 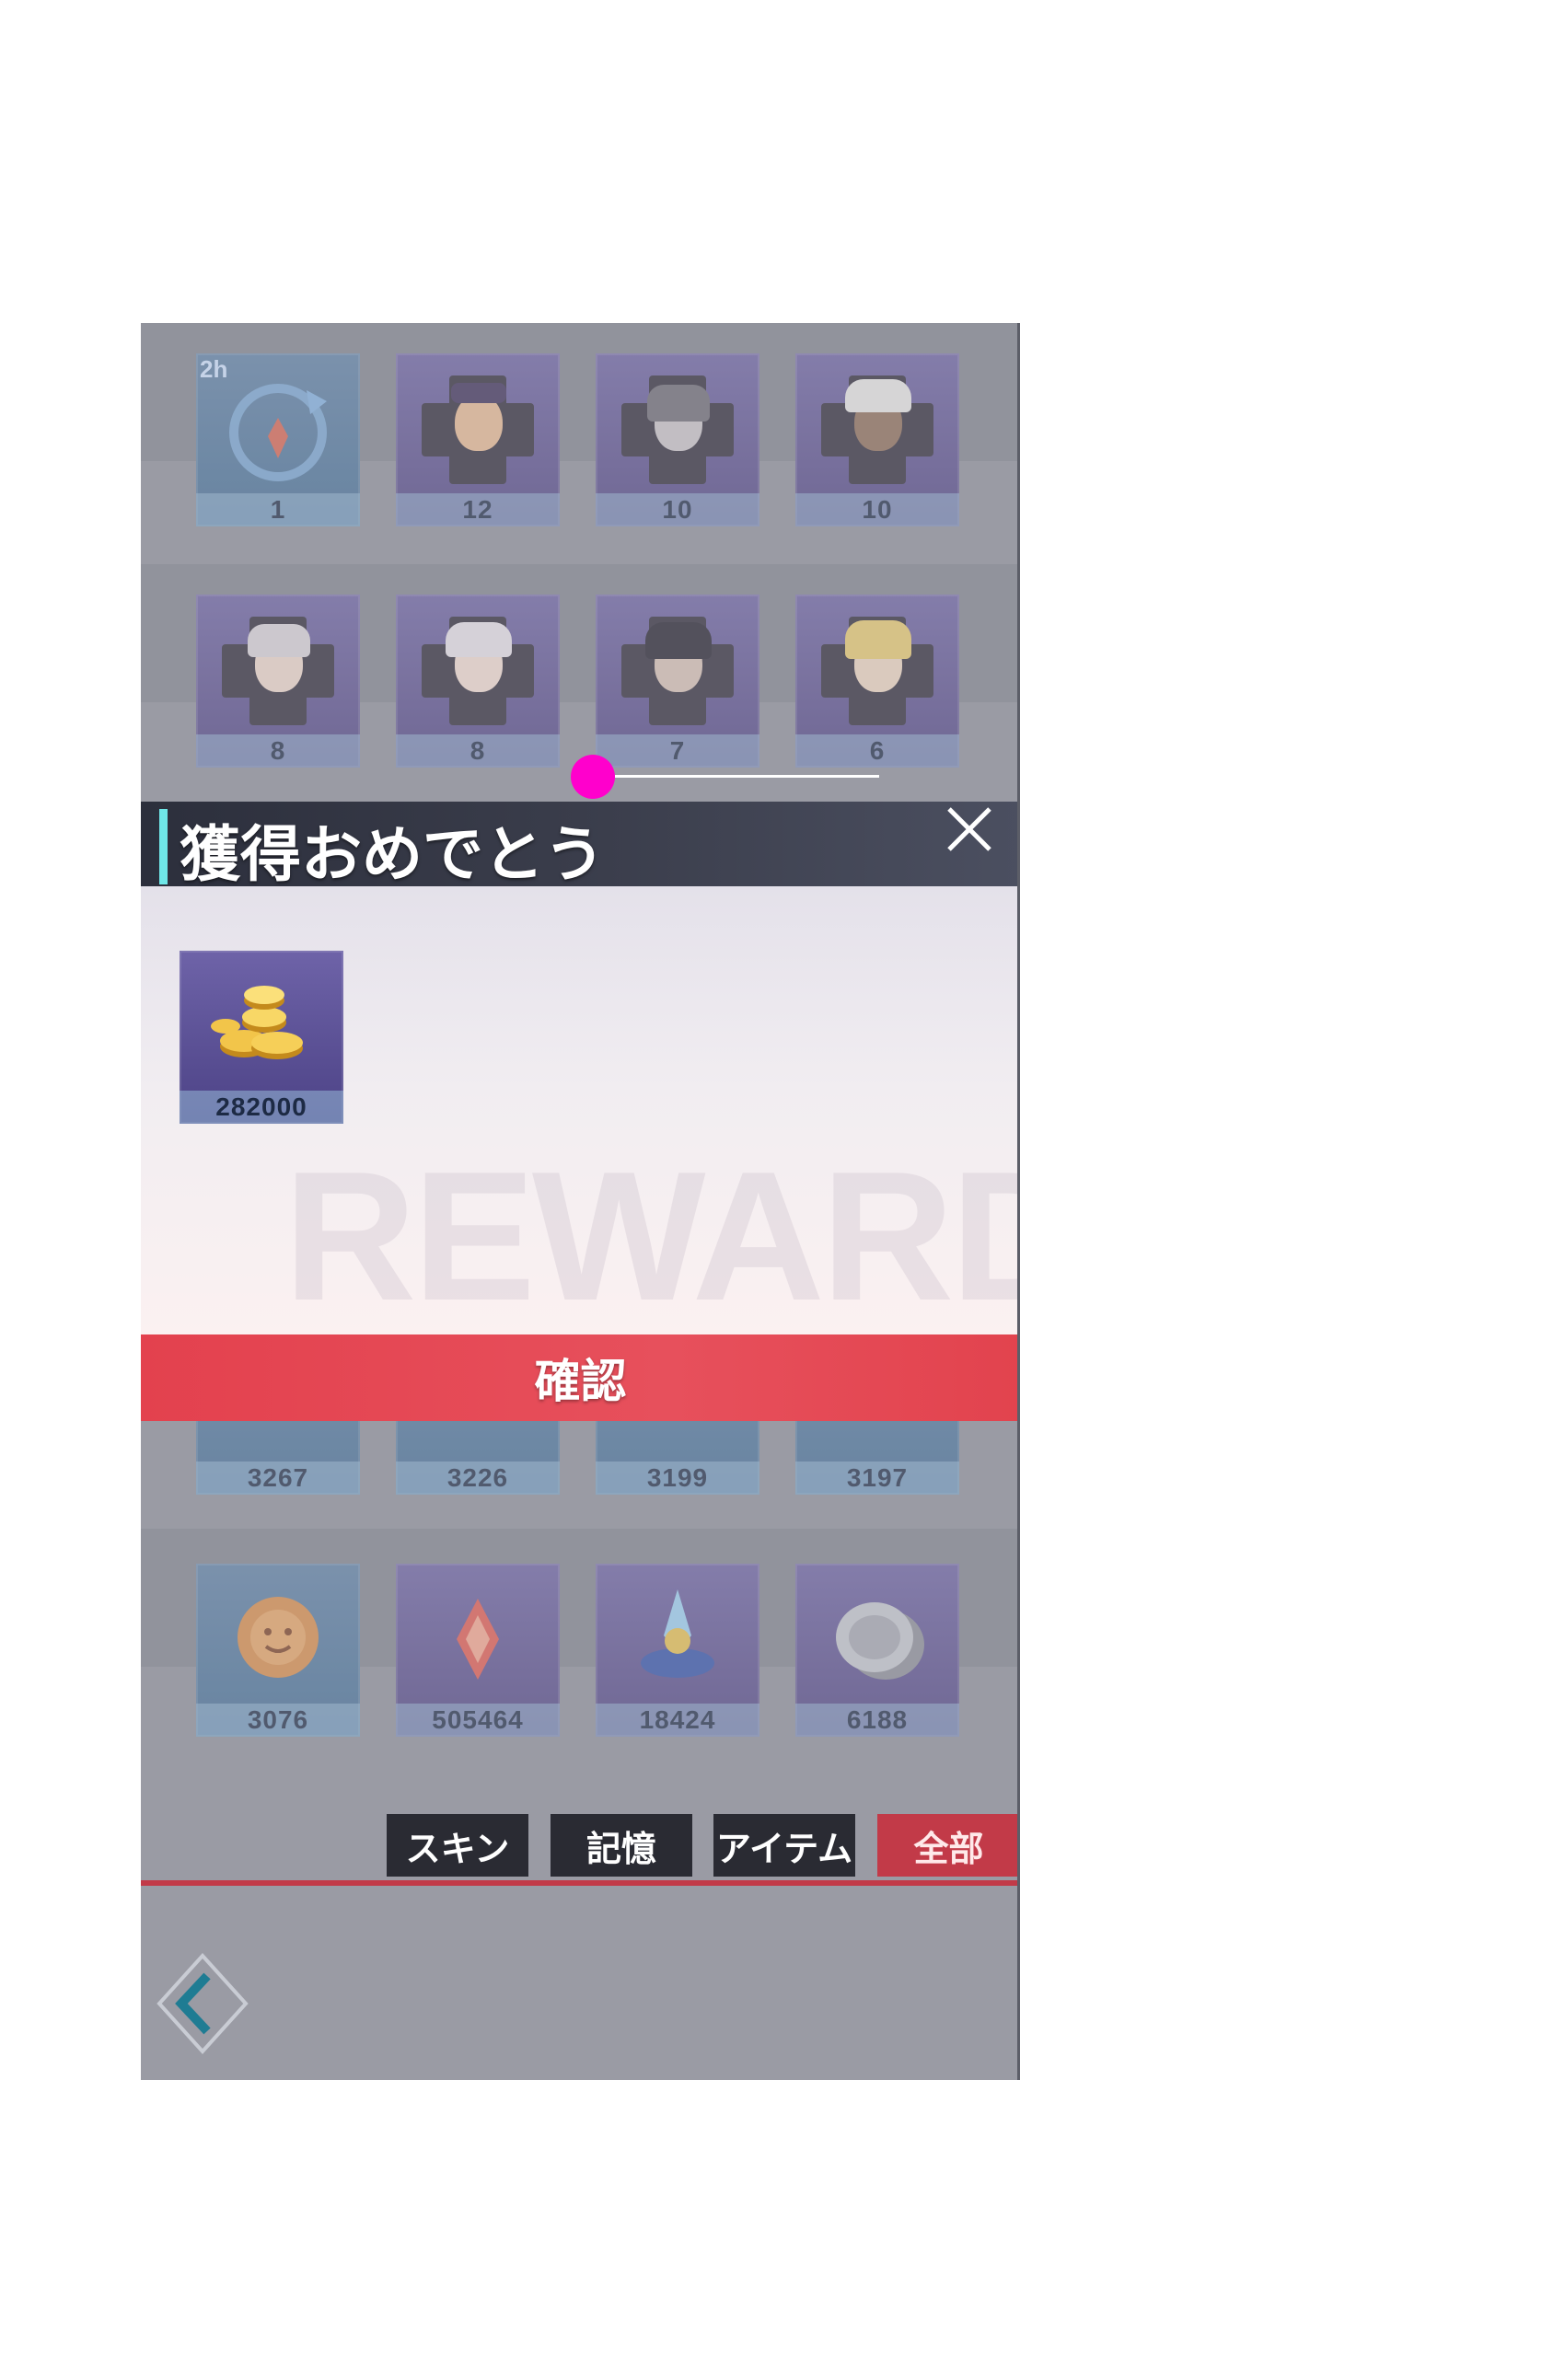 I want to click on reward-count: 282000, so click(x=261, y=1106).